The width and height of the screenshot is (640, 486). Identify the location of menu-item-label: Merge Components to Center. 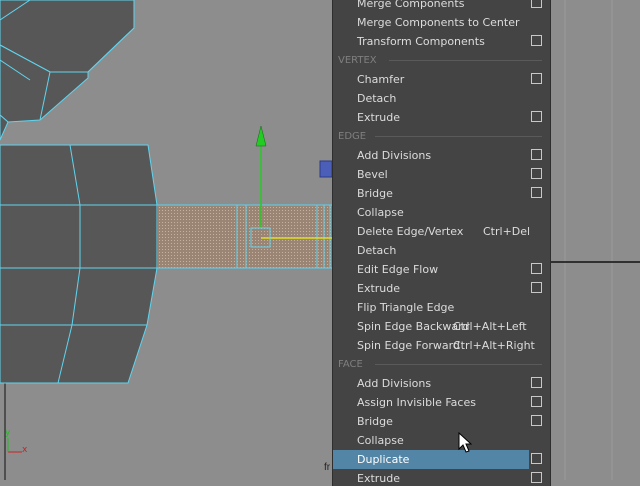
(438, 22).